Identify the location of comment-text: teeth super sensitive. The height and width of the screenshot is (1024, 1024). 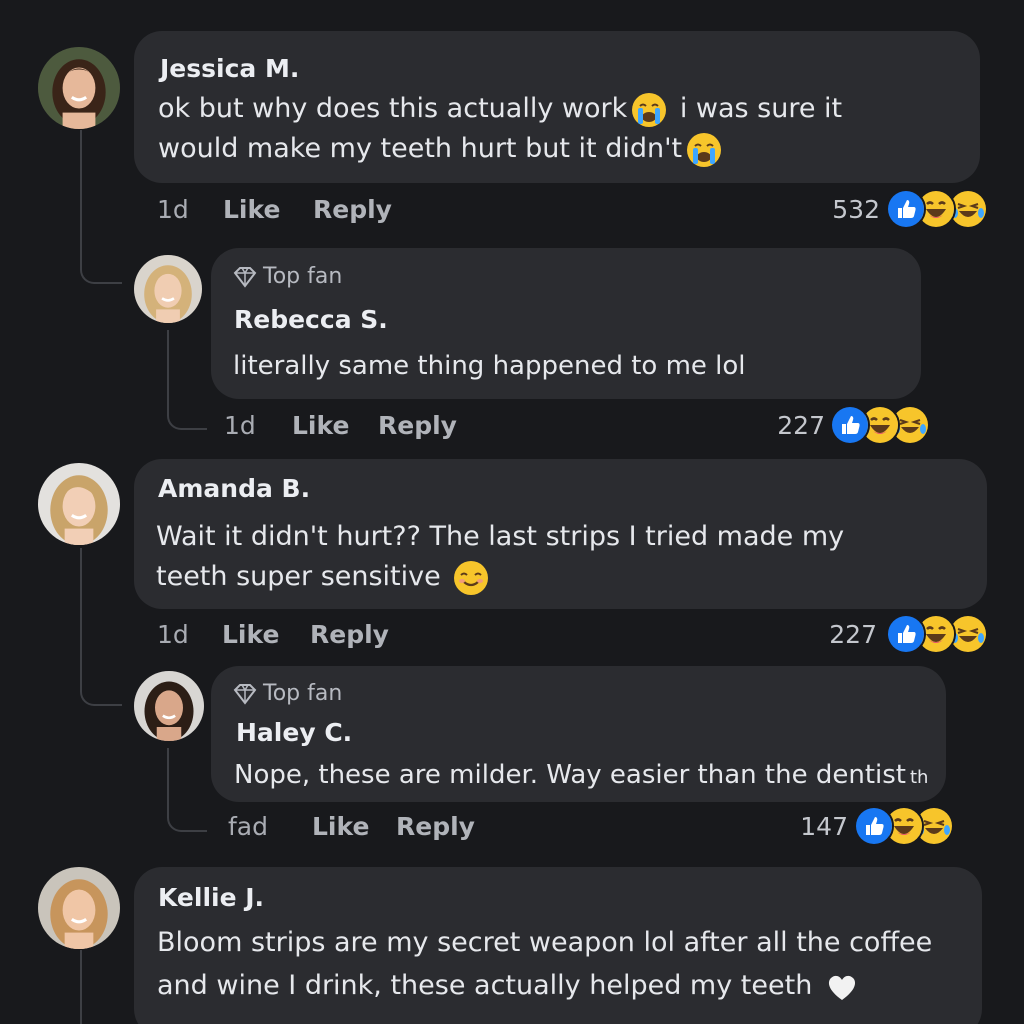
(324, 577).